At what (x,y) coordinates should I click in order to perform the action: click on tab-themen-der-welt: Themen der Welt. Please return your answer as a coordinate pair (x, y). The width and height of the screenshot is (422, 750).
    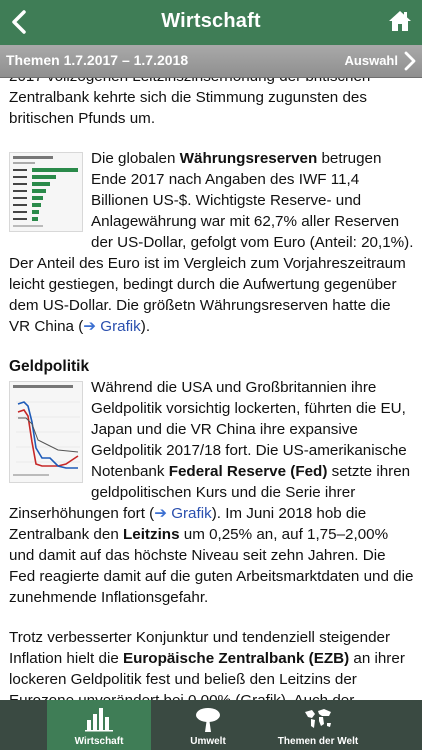
    Looking at the image, I should click on (318, 725).